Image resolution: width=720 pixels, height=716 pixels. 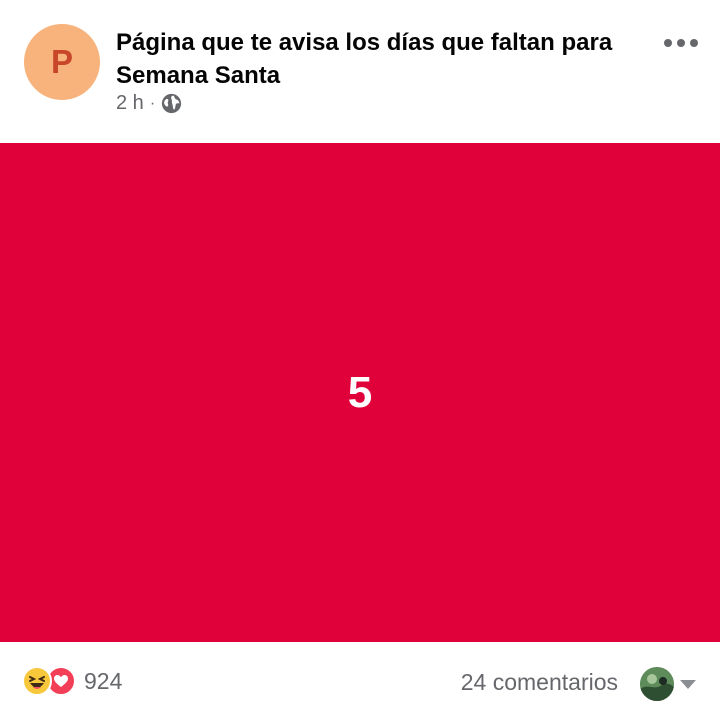 I want to click on chevron-down-icon, so click(x=688, y=684).